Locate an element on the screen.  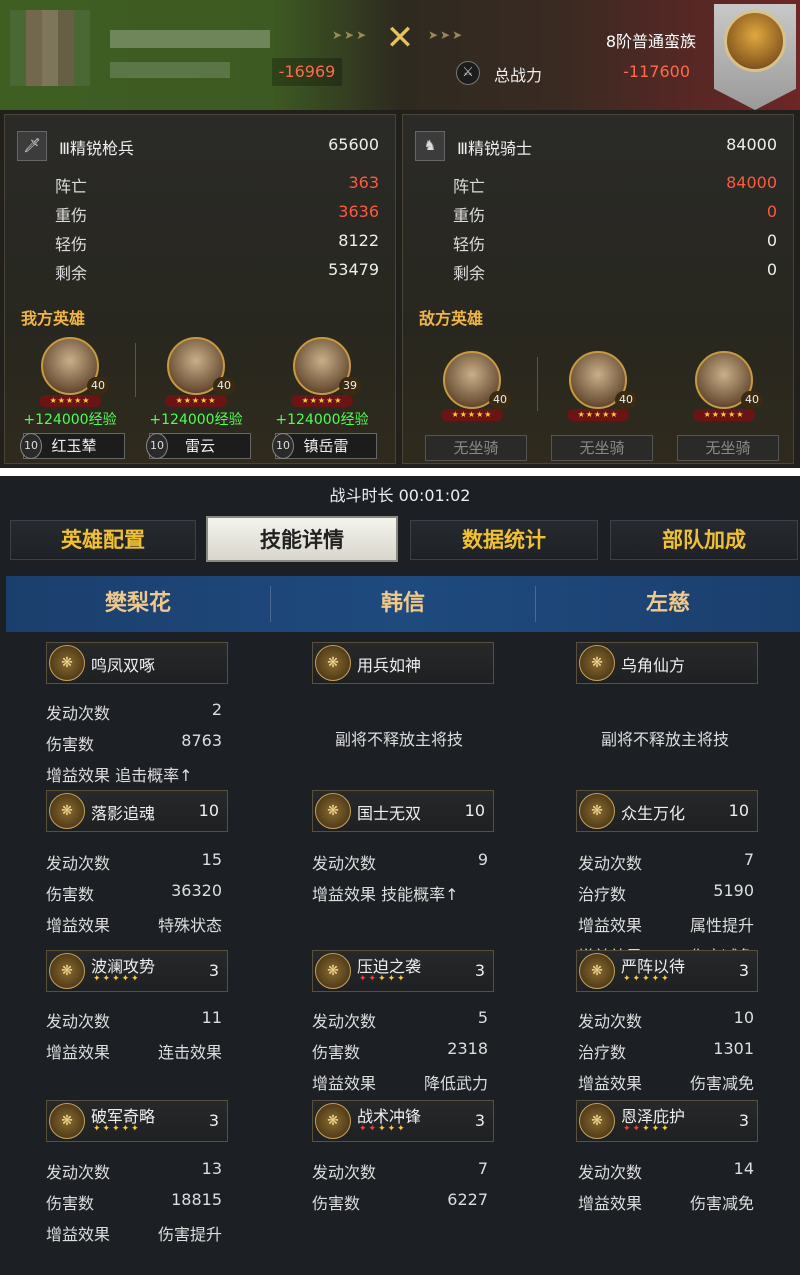
my-power-change: -16969 is located at coordinates (307, 72).